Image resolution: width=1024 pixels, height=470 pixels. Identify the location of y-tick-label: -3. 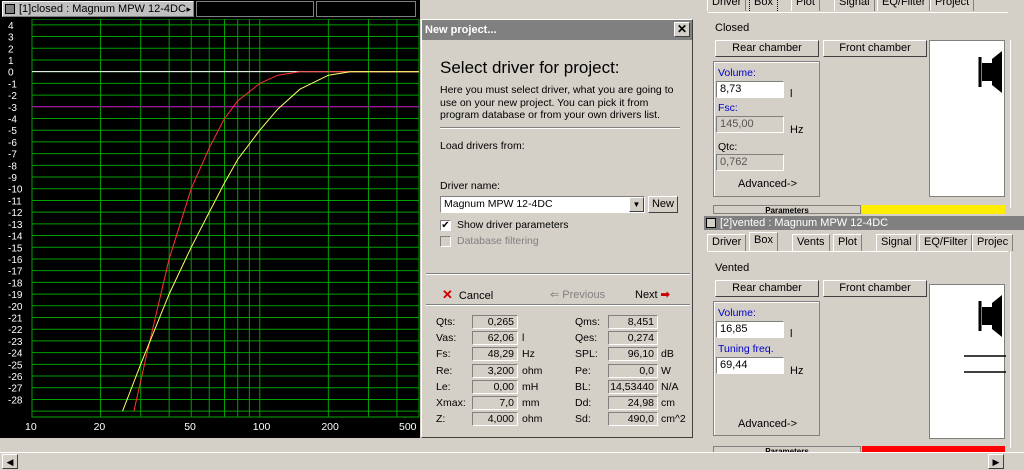
(12, 108).